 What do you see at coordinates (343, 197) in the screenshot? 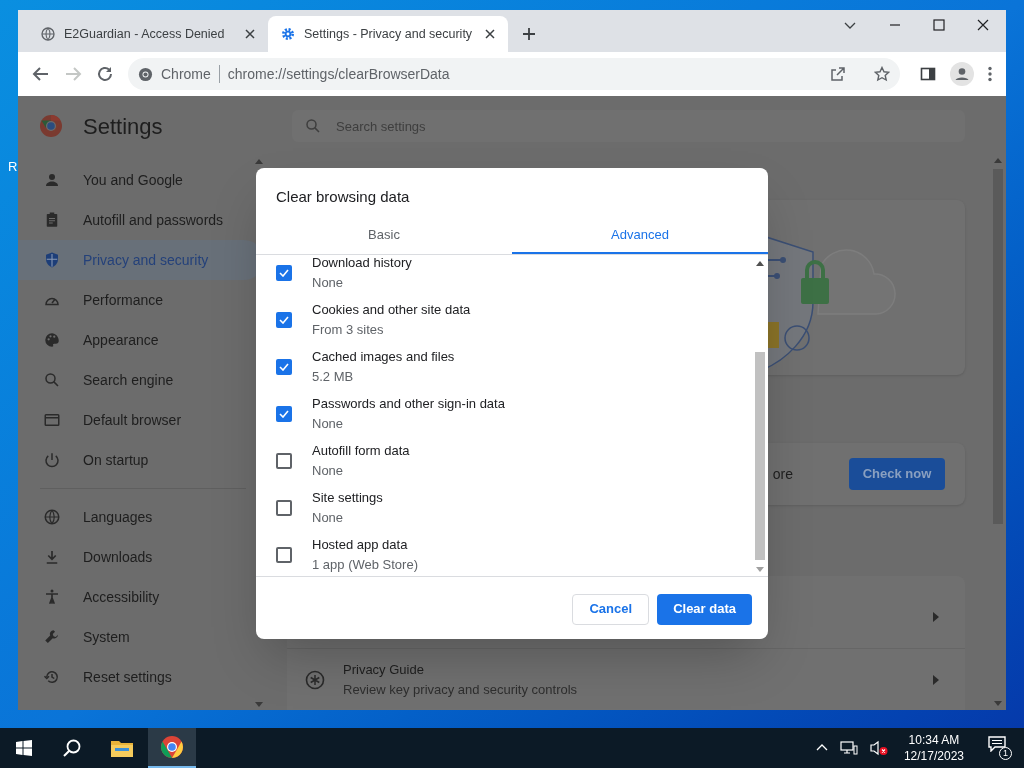
I see `dialog-title: Clear browsing data` at bounding box center [343, 197].